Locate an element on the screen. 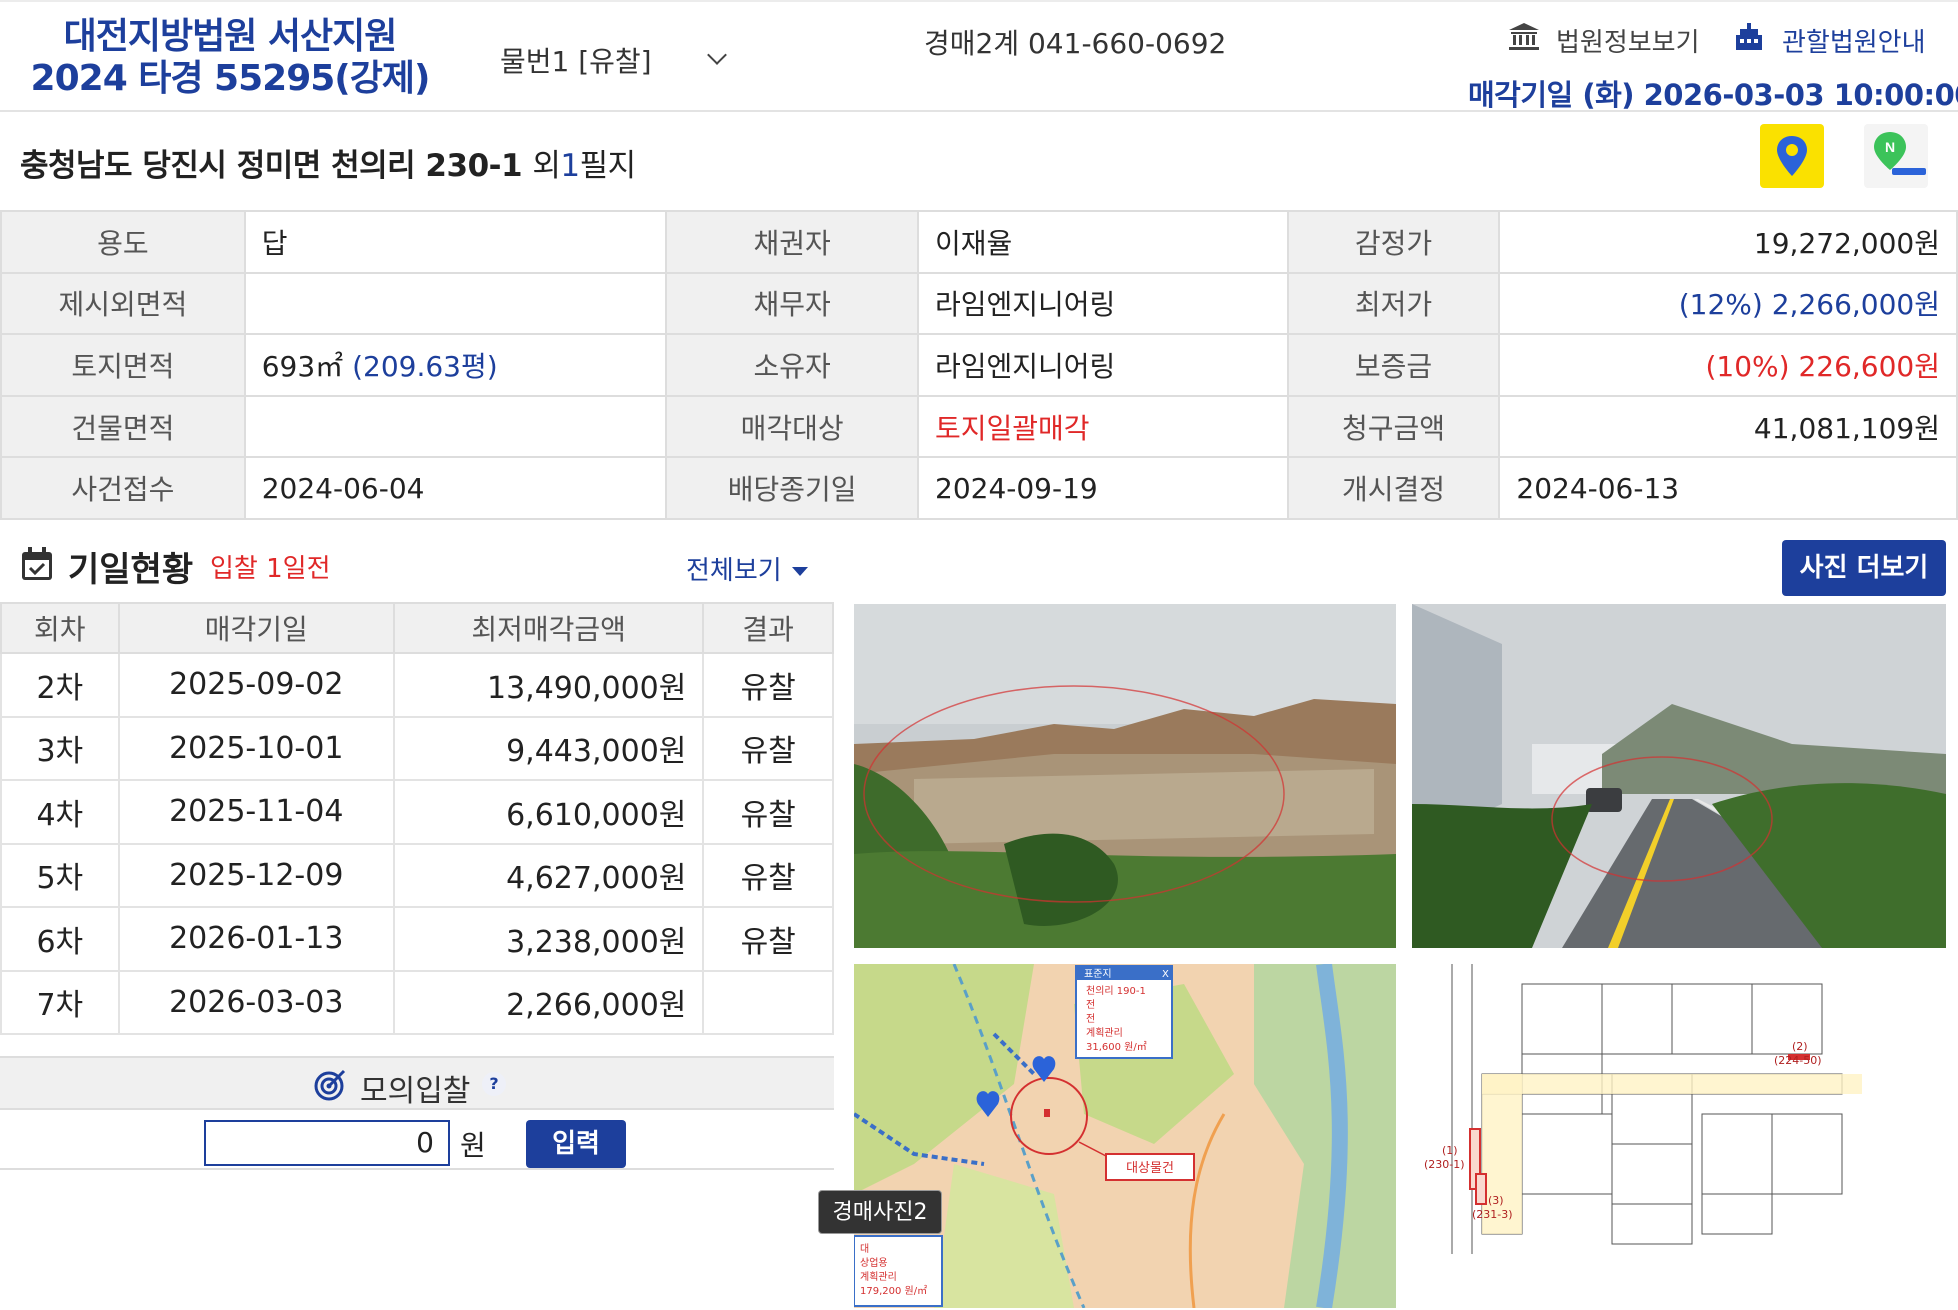  appraisal-value: 19,272,000원 is located at coordinates (1728, 242).